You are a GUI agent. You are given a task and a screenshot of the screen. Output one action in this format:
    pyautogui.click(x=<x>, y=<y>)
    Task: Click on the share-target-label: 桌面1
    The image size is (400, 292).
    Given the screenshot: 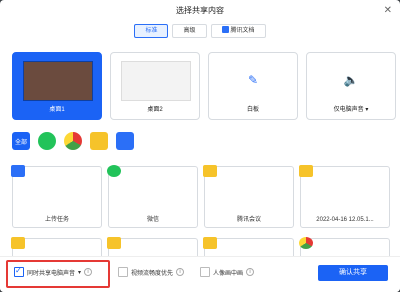 What is the action you would take?
    pyautogui.click(x=57, y=110)
    